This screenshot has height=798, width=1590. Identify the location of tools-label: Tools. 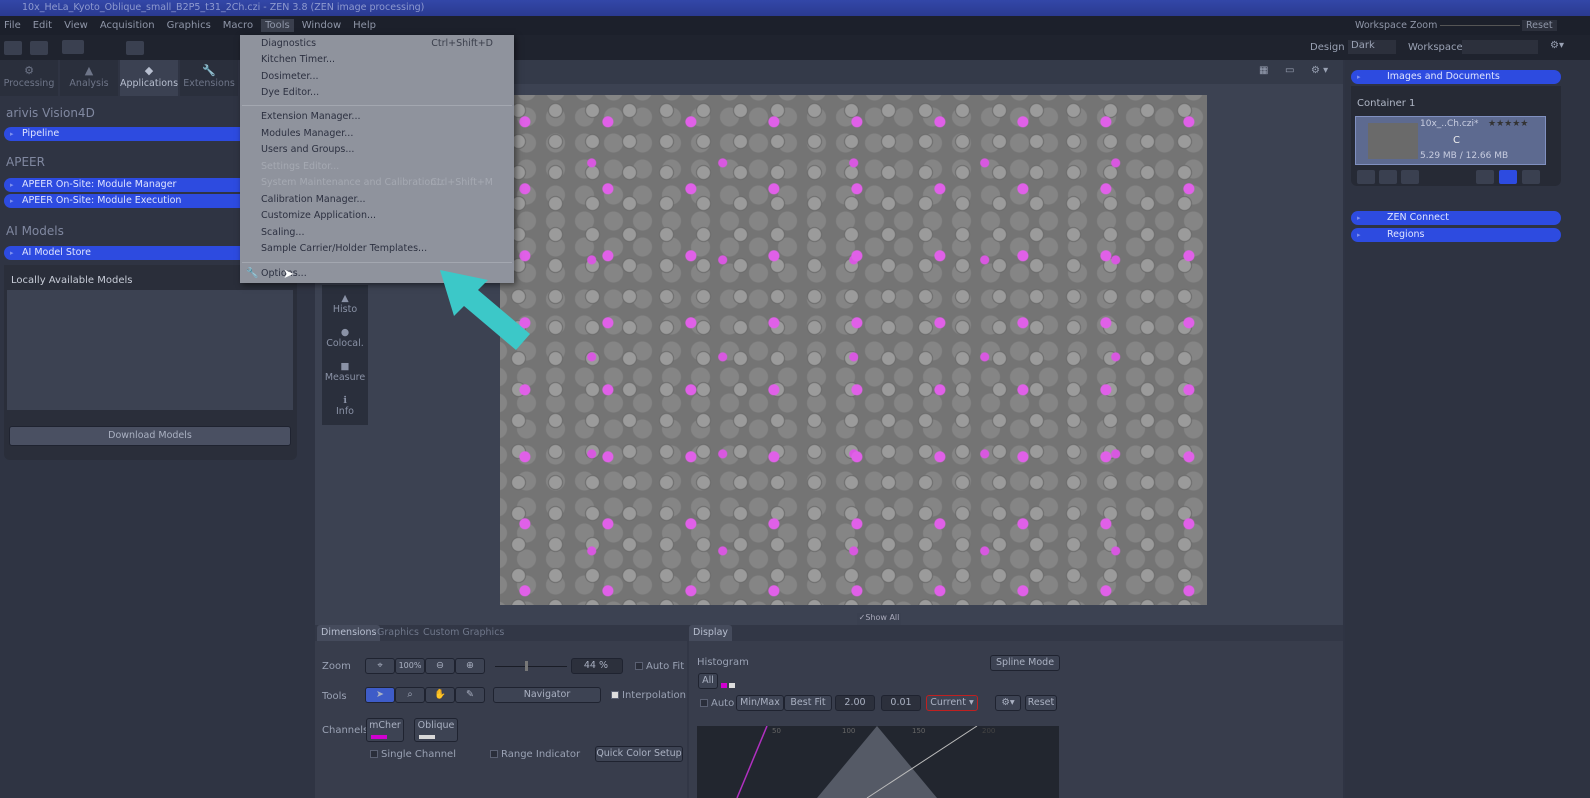
(334, 696).